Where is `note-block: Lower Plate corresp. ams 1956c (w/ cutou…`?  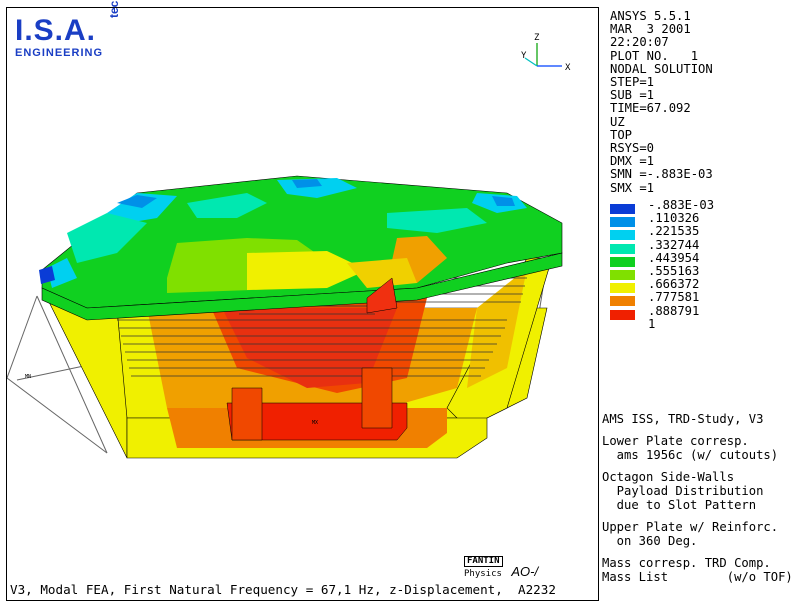
note-block: Lower Plate corresp. ams 1956c (w/ cutou… is located at coordinates (690, 448).